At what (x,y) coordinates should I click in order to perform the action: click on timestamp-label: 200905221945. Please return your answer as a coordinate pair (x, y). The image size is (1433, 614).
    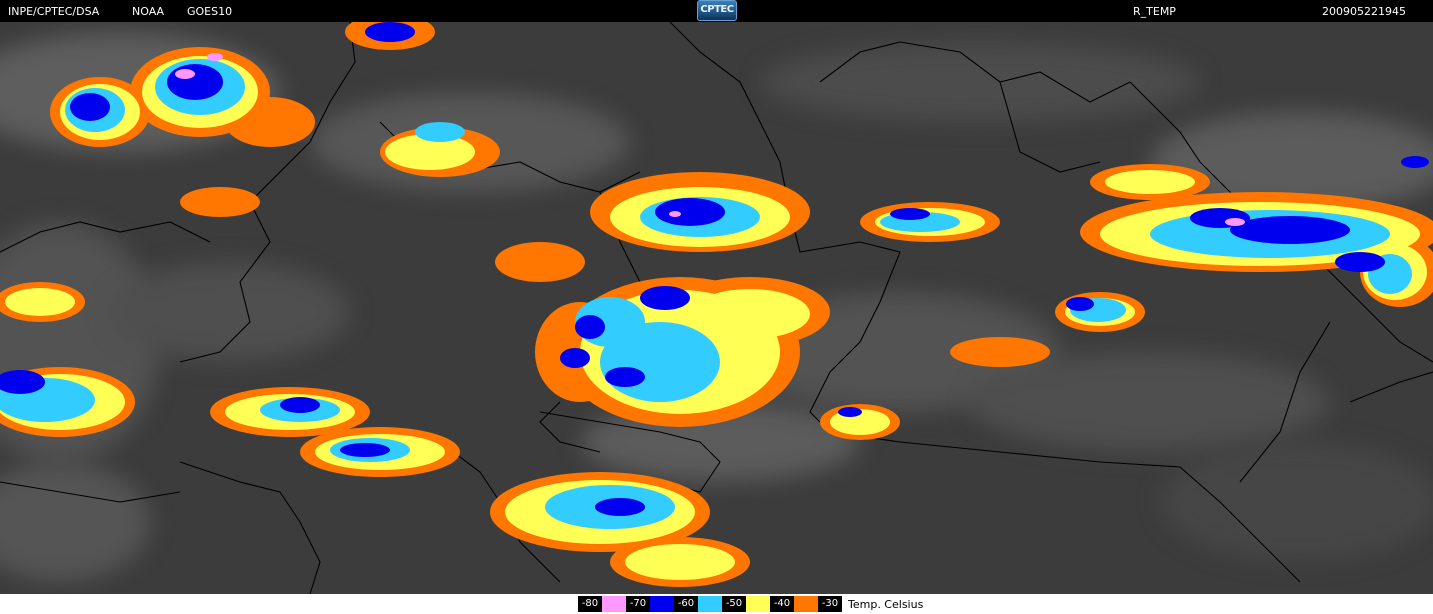
    Looking at the image, I should click on (1364, 11).